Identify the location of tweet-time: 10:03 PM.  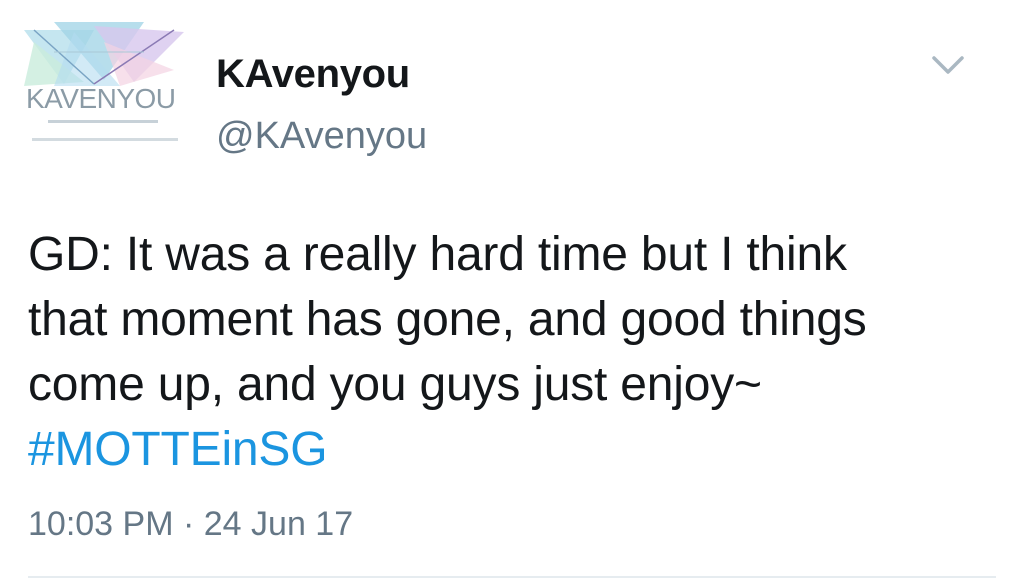
(101, 524).